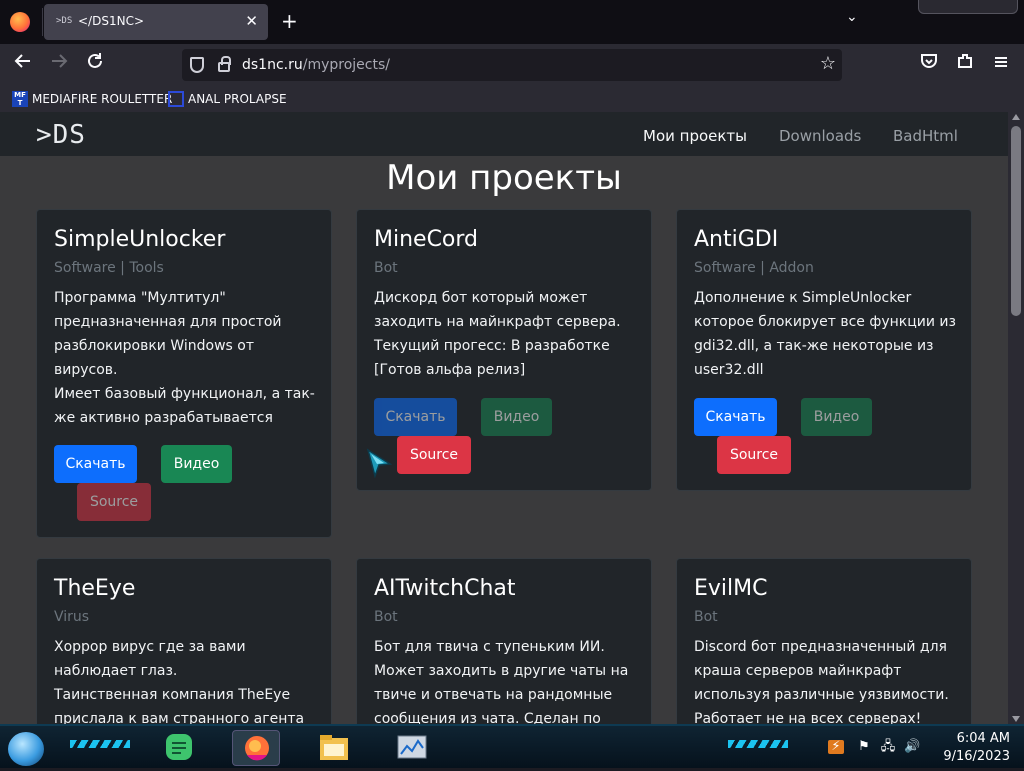 Image resolution: width=1024 pixels, height=771 pixels. What do you see at coordinates (1016, 221) in the screenshot?
I see `scrollbar-thumb` at bounding box center [1016, 221].